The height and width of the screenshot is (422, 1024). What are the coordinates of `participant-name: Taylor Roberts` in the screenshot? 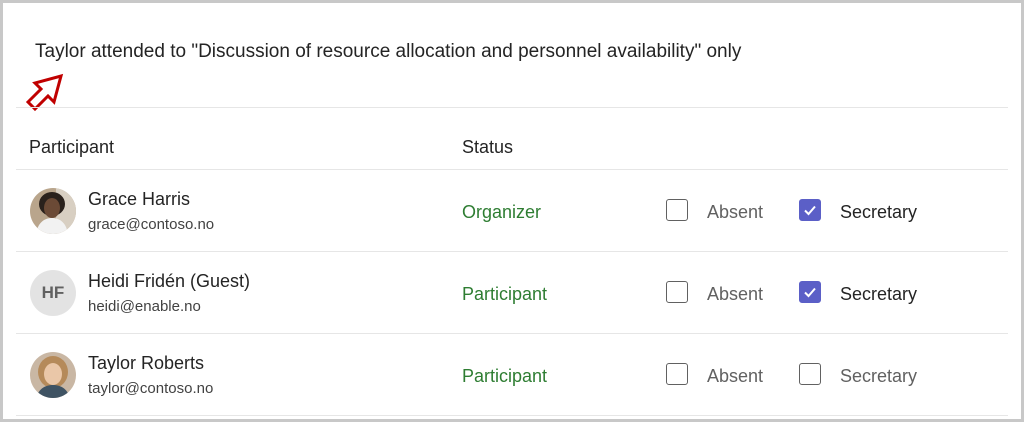 It's located at (146, 363).